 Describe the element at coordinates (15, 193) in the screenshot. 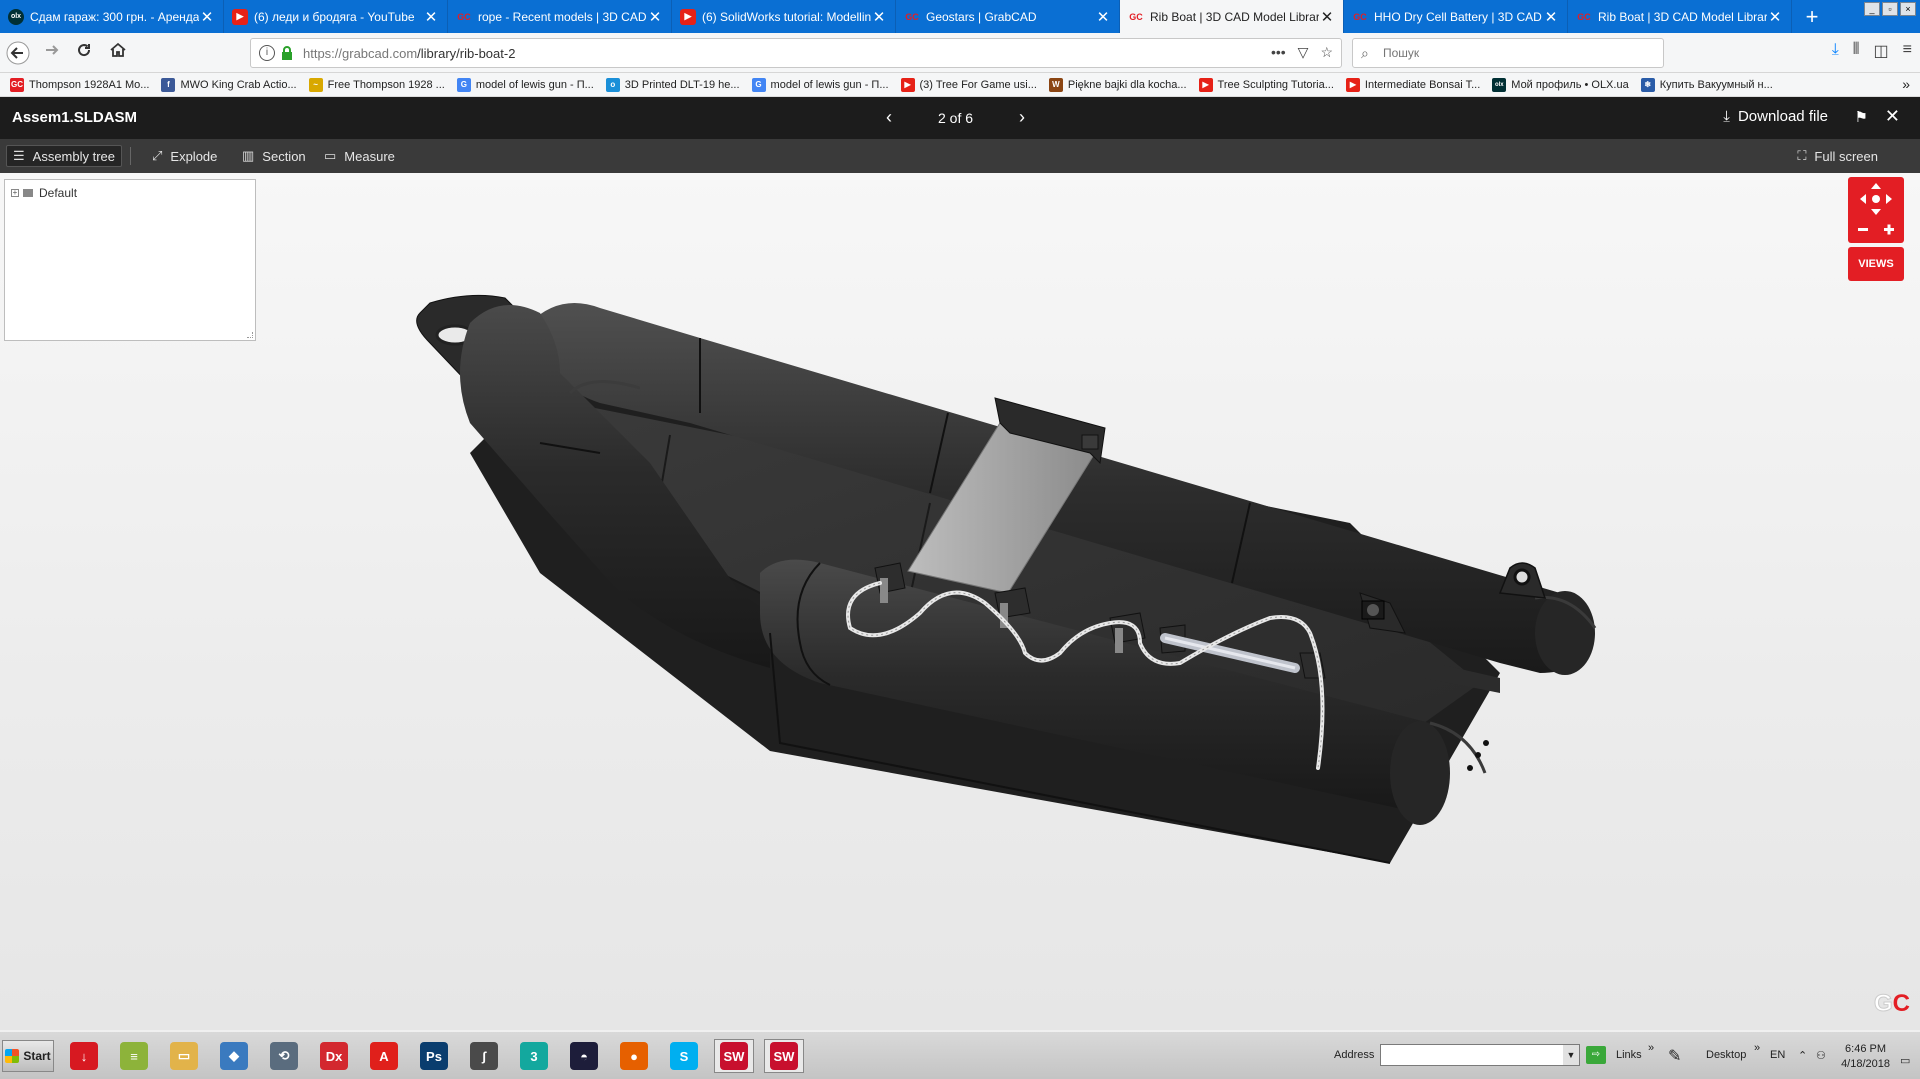

I see `expand-icon: +` at that location.